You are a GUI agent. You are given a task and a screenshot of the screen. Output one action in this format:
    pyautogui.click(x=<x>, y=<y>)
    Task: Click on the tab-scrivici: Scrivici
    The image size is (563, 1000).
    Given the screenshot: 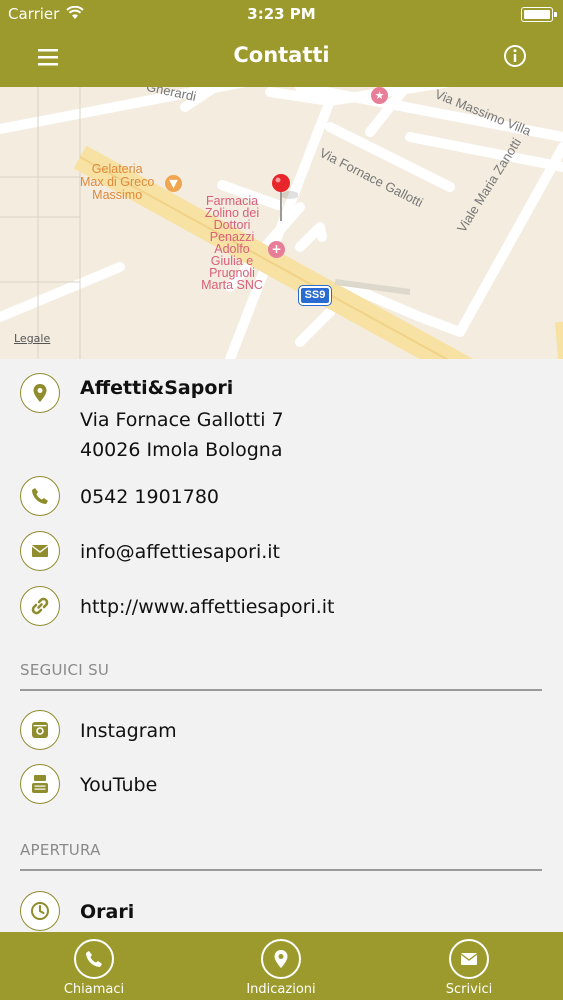 What is the action you would take?
    pyautogui.click(x=469, y=966)
    